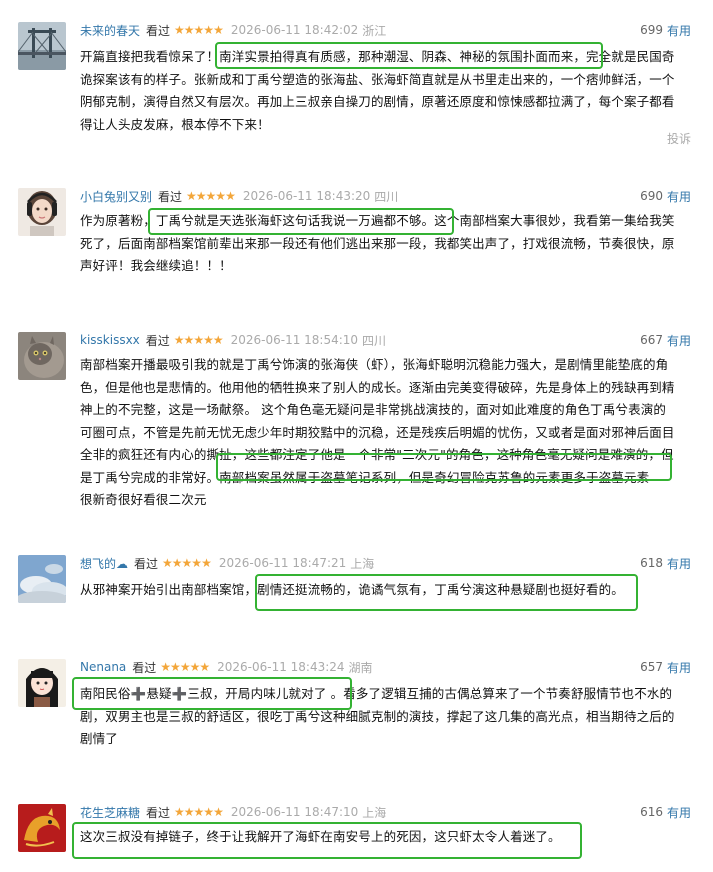  Describe the element at coordinates (360, 667) in the screenshot. I see `comment-location: 湖南` at that location.